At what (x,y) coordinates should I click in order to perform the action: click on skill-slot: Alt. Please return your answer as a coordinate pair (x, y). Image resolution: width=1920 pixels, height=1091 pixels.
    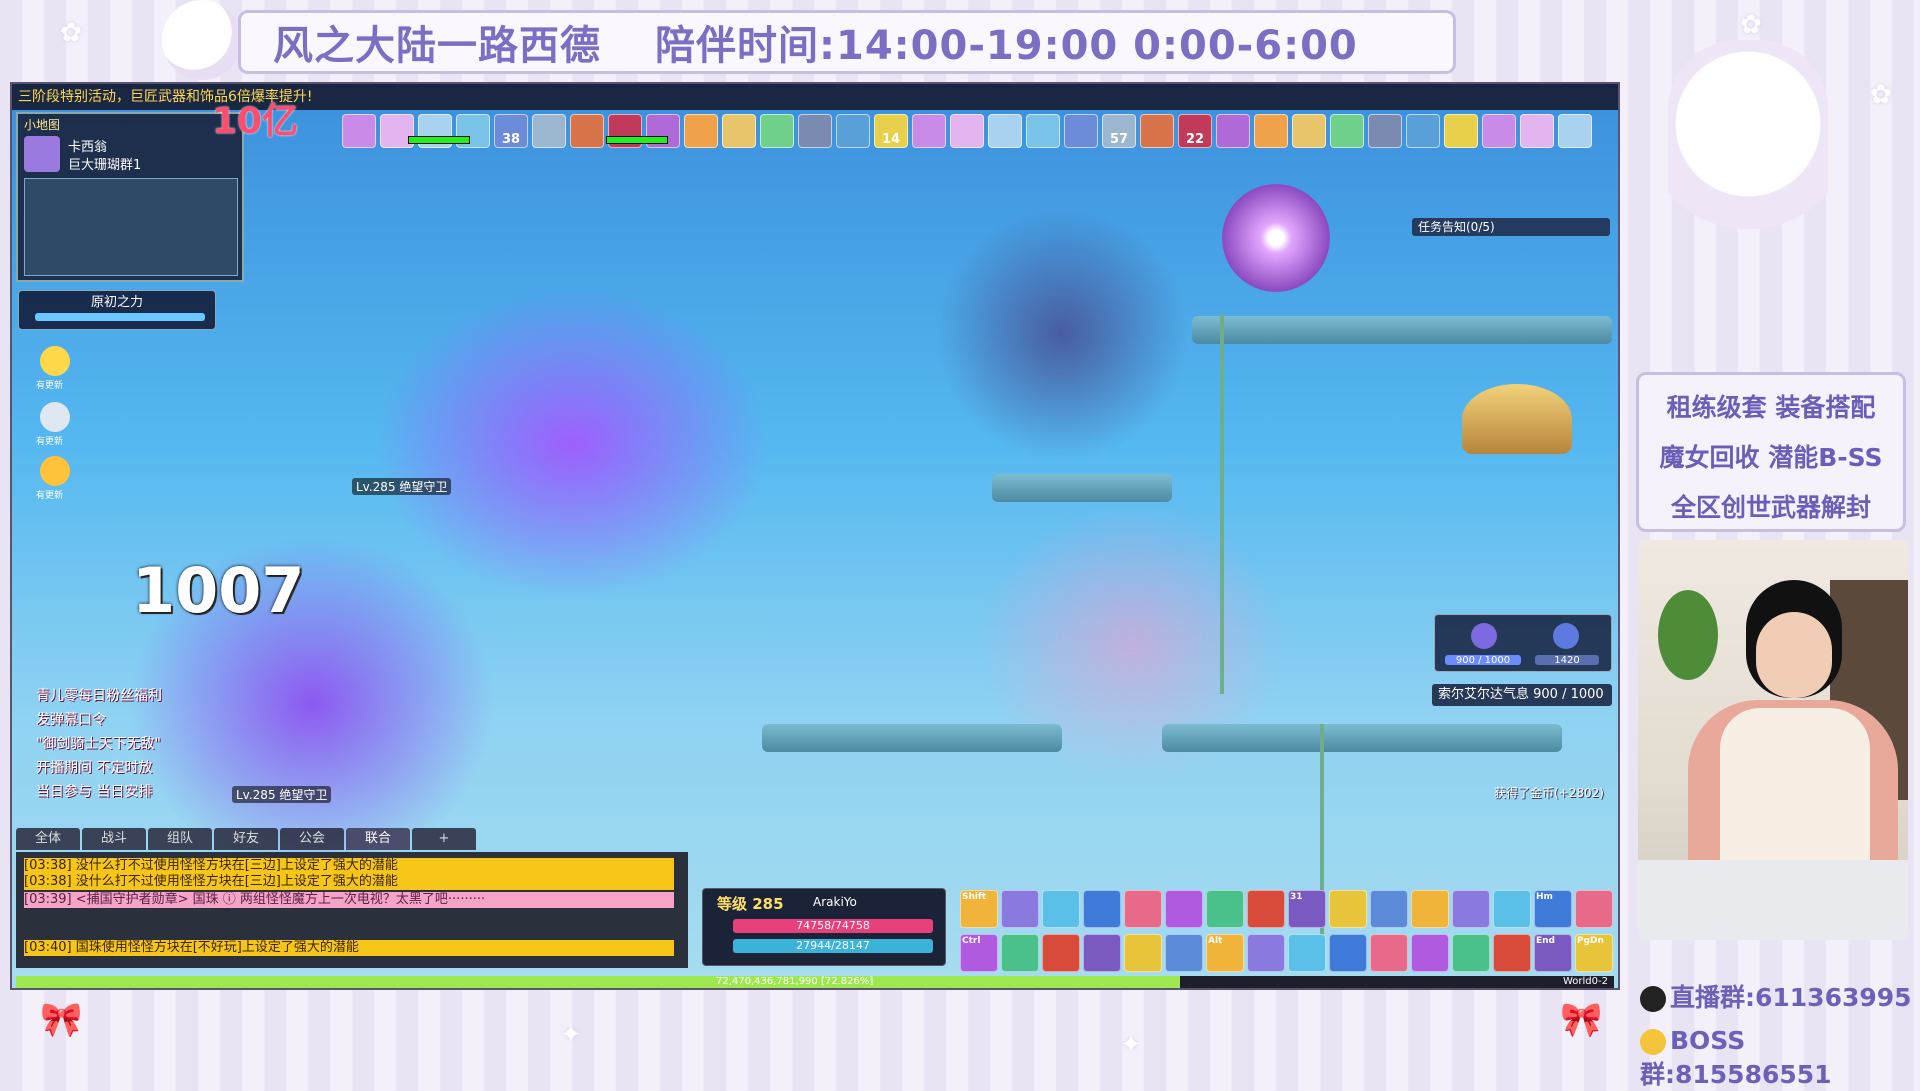
    Looking at the image, I should click on (1225, 952).